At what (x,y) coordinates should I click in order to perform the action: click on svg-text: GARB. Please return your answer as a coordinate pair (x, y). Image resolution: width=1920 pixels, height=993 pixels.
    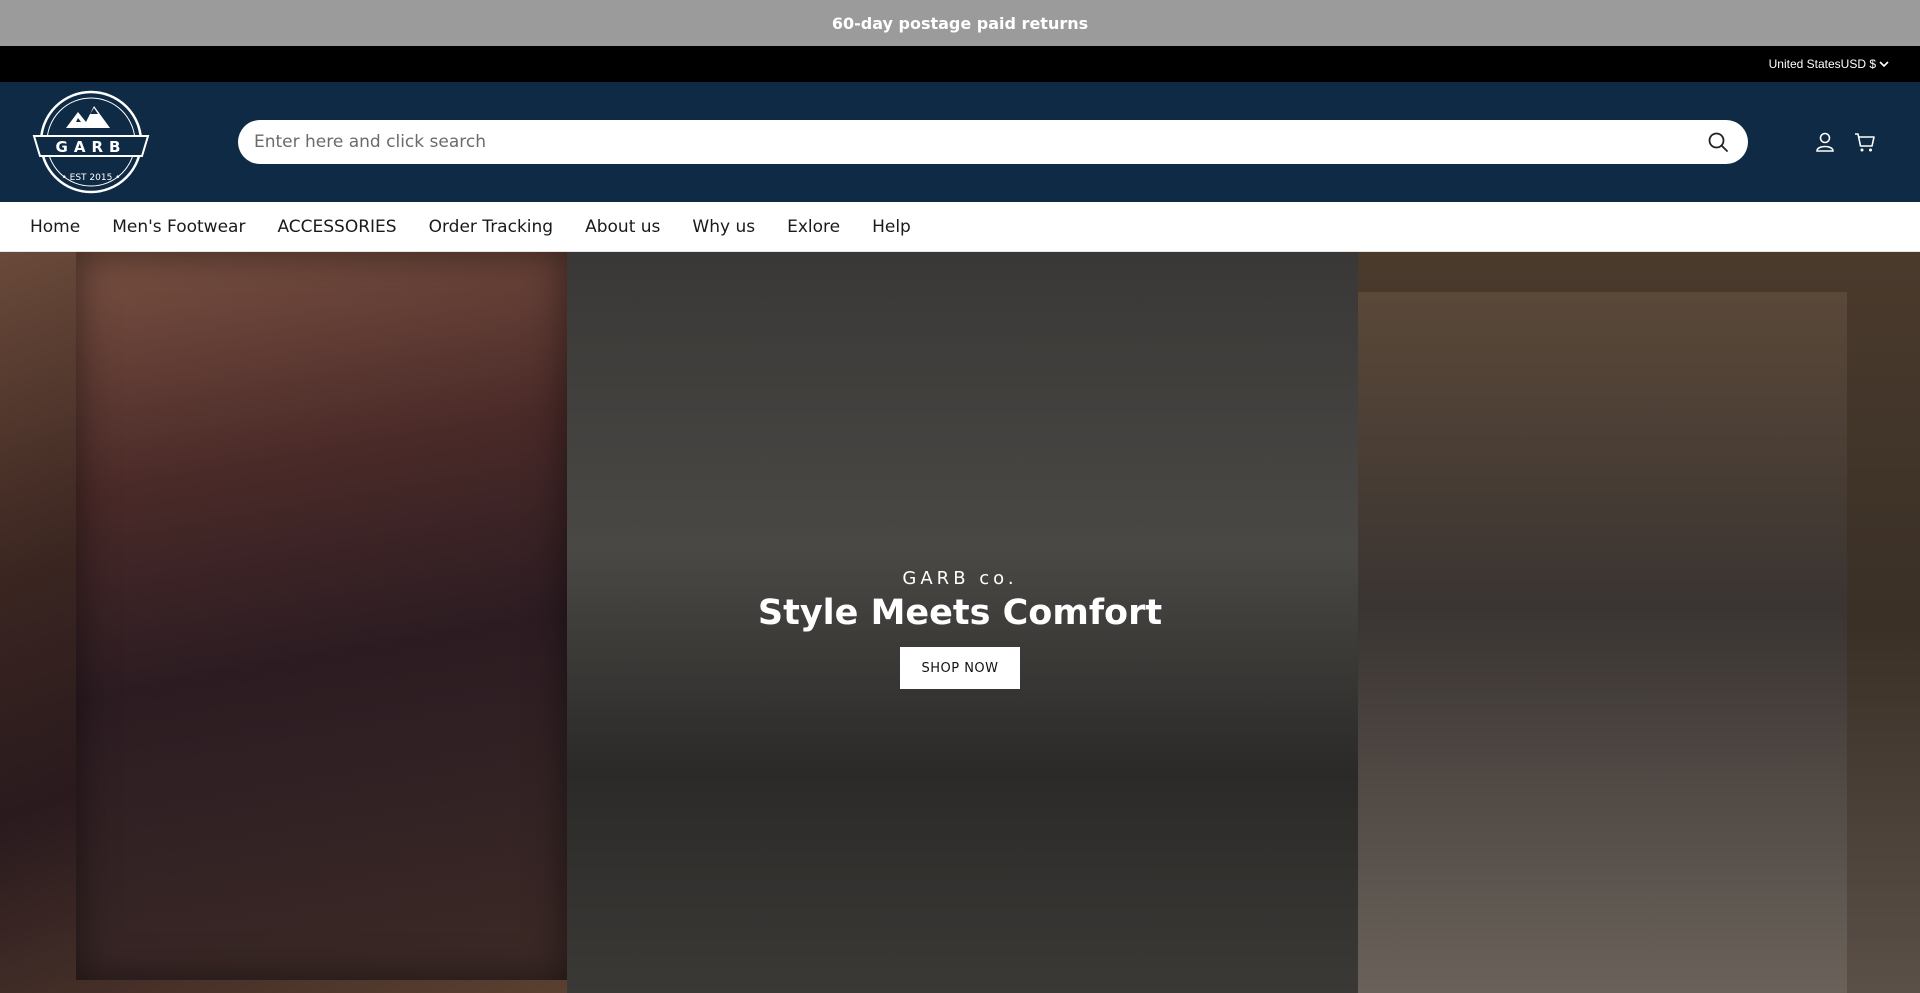
    Looking at the image, I should click on (91, 147).